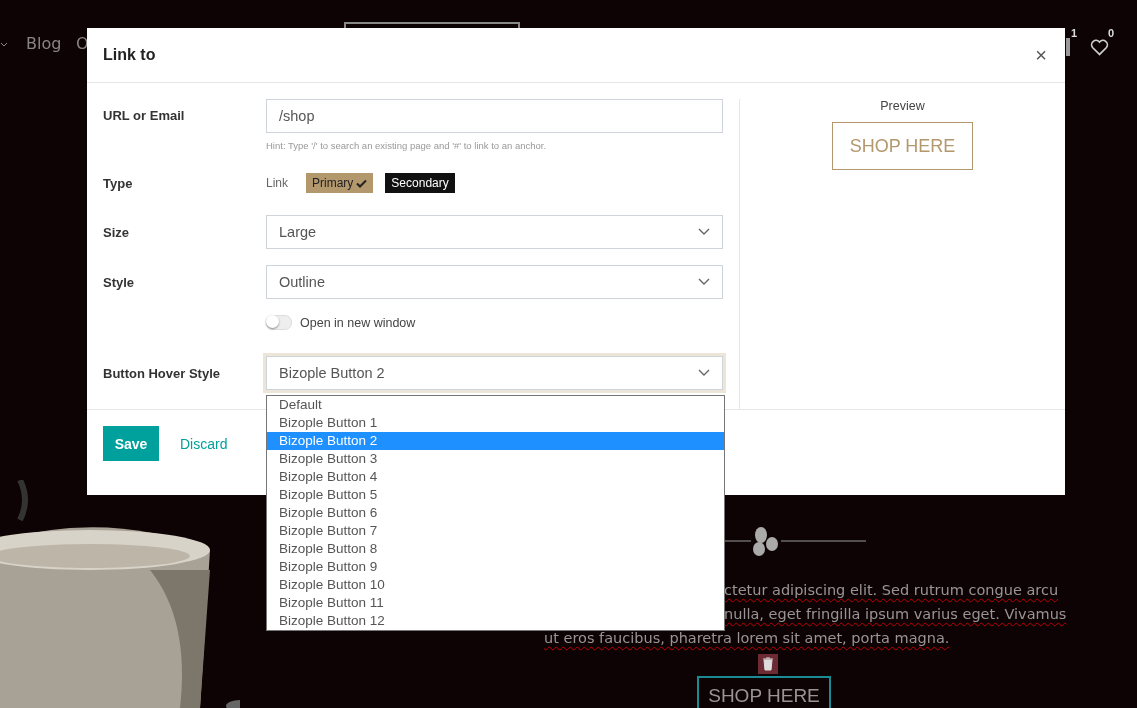  What do you see at coordinates (1074, 33) in the screenshot?
I see `cart-count: 1` at bounding box center [1074, 33].